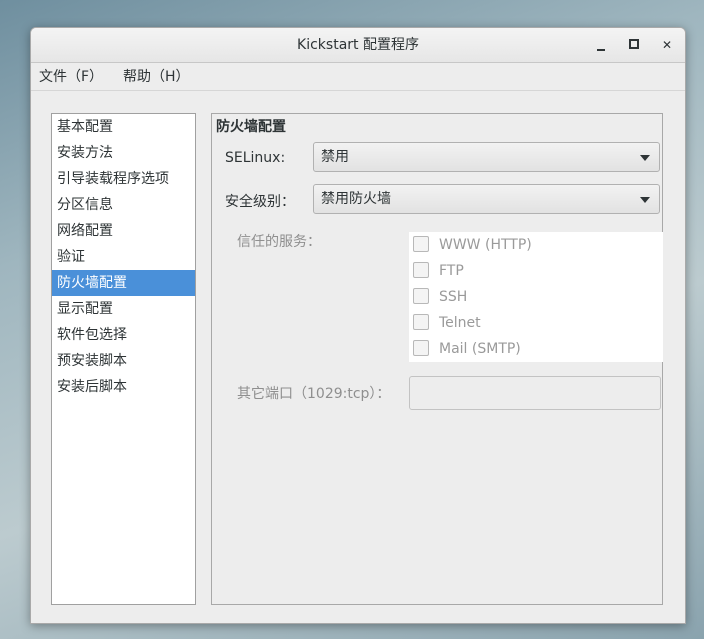 This screenshot has height=639, width=704. What do you see at coordinates (335, 157) in the screenshot?
I see `selinux-value: 禁用` at bounding box center [335, 157].